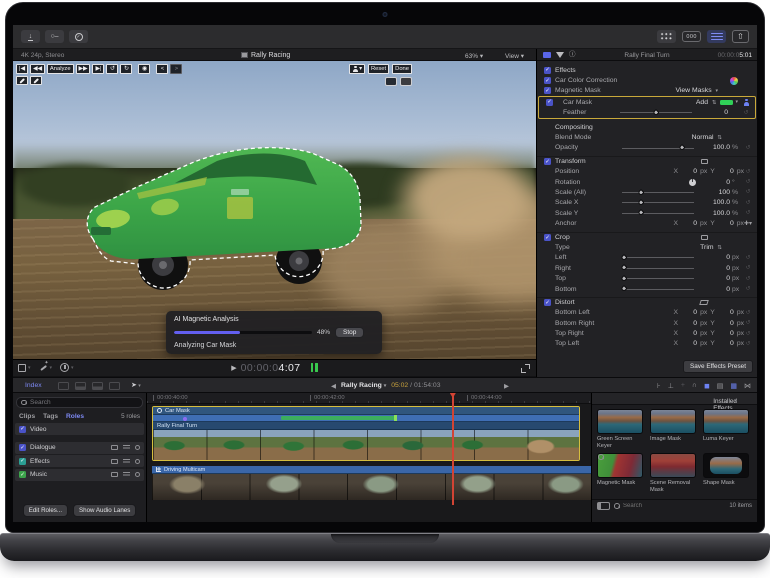 This screenshot has height=578, width=770. I want to click on scale-all-slider, so click(658, 192).